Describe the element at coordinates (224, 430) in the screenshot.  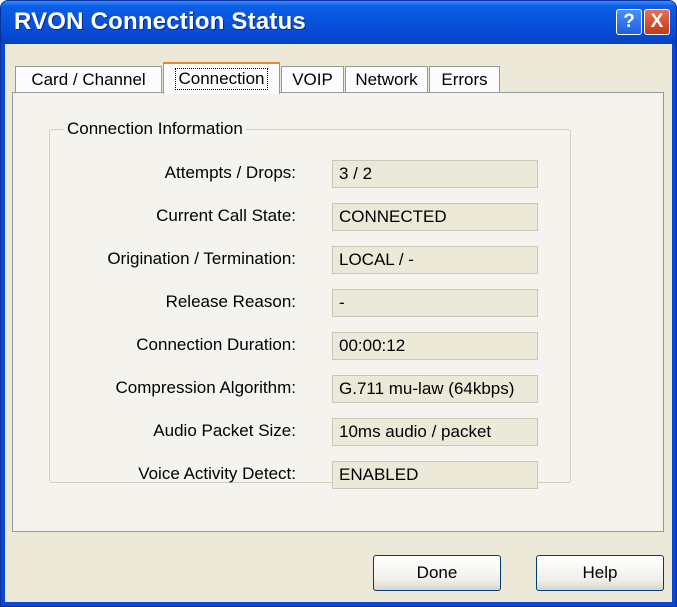
I see `packet-size-label: Audio Packet Size:` at that location.